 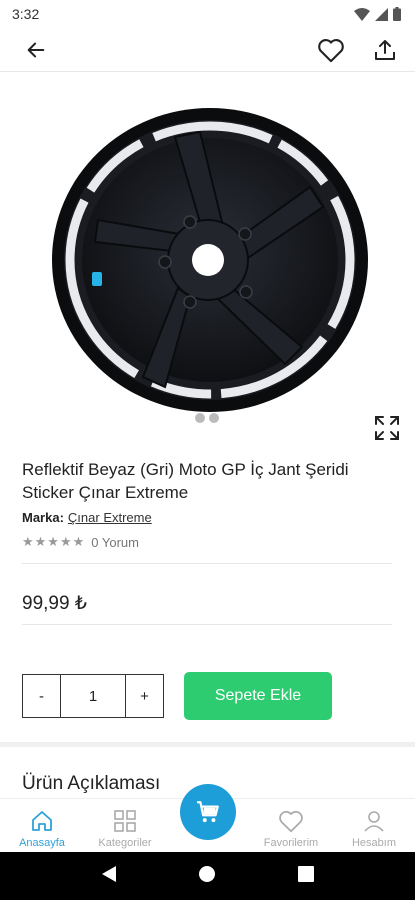 What do you see at coordinates (207, 14) in the screenshot?
I see `status-bar: 3:32` at bounding box center [207, 14].